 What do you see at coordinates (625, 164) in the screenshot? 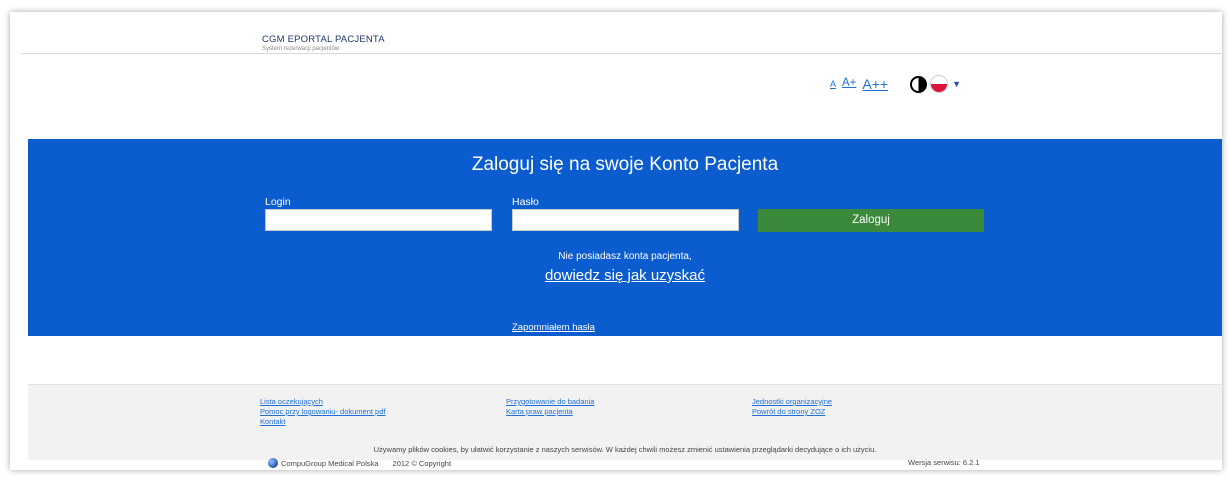
I see `login-title: Zaloguj się na swoje Konto Pacjenta` at bounding box center [625, 164].